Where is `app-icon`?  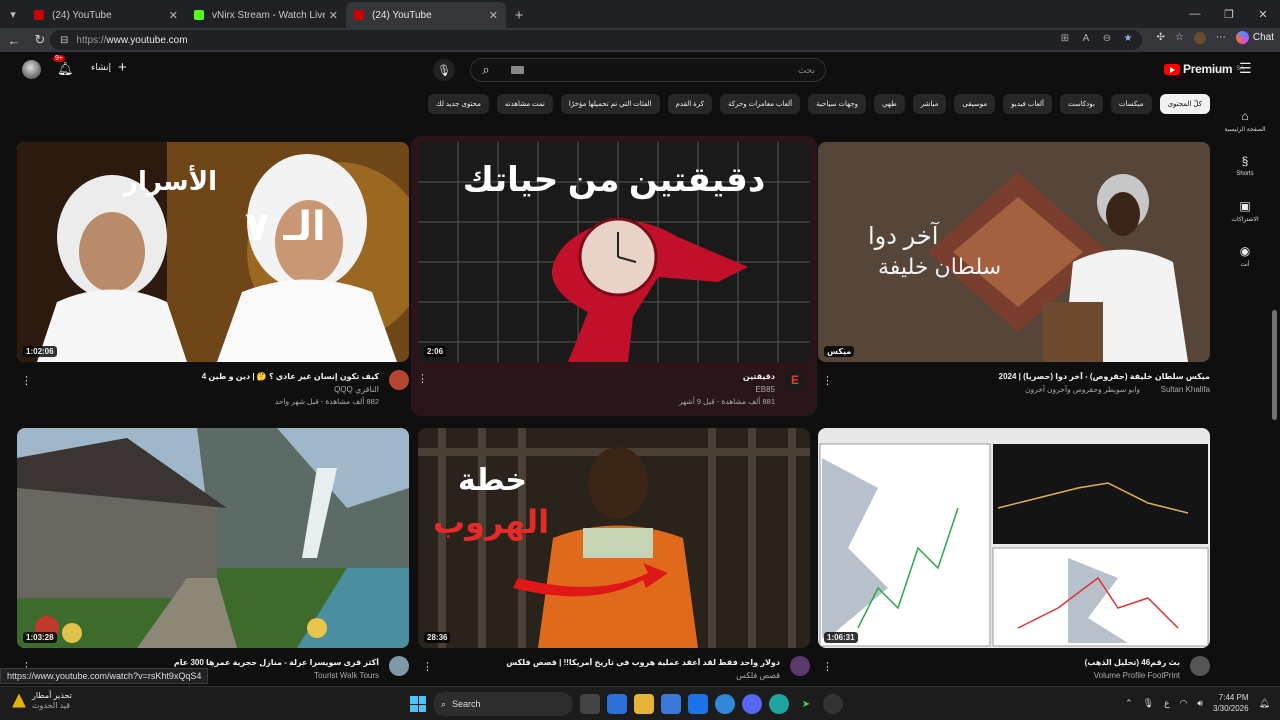 app-icon is located at coordinates (833, 704).